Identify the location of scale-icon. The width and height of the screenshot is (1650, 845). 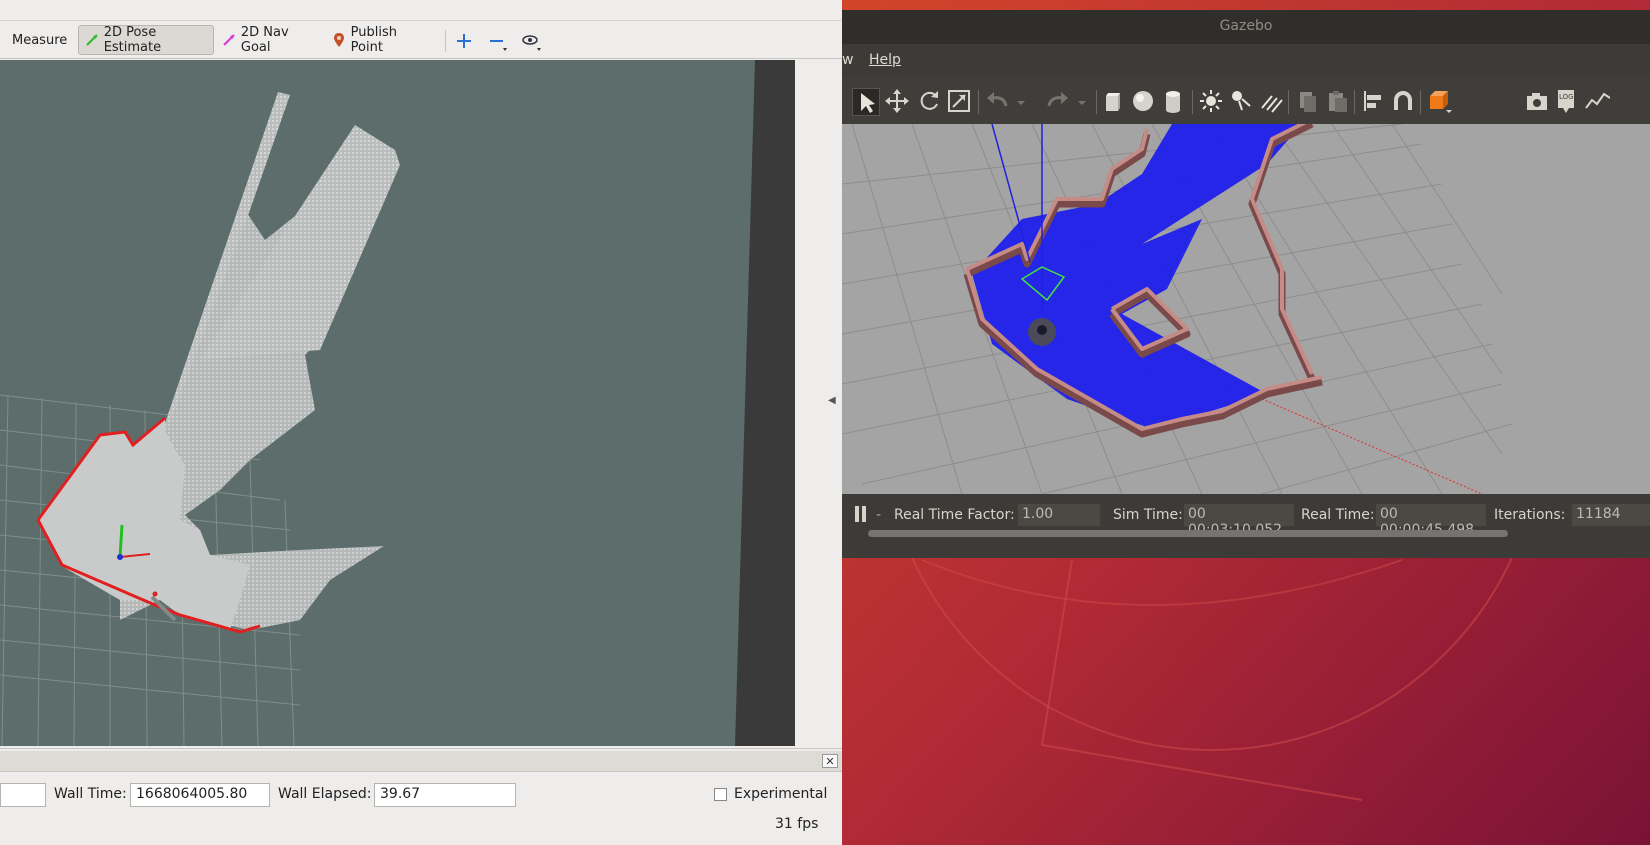
(959, 101).